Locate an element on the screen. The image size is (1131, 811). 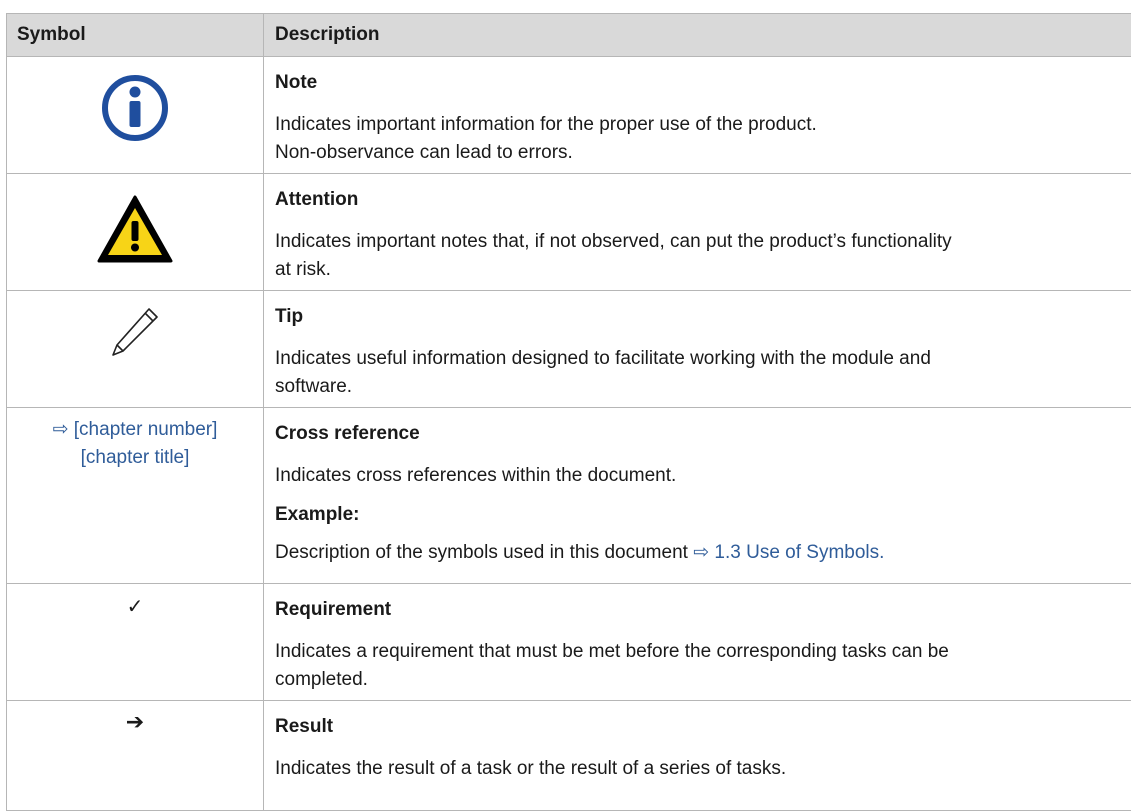
symbol-cell: ➔ is located at coordinates (135, 756).